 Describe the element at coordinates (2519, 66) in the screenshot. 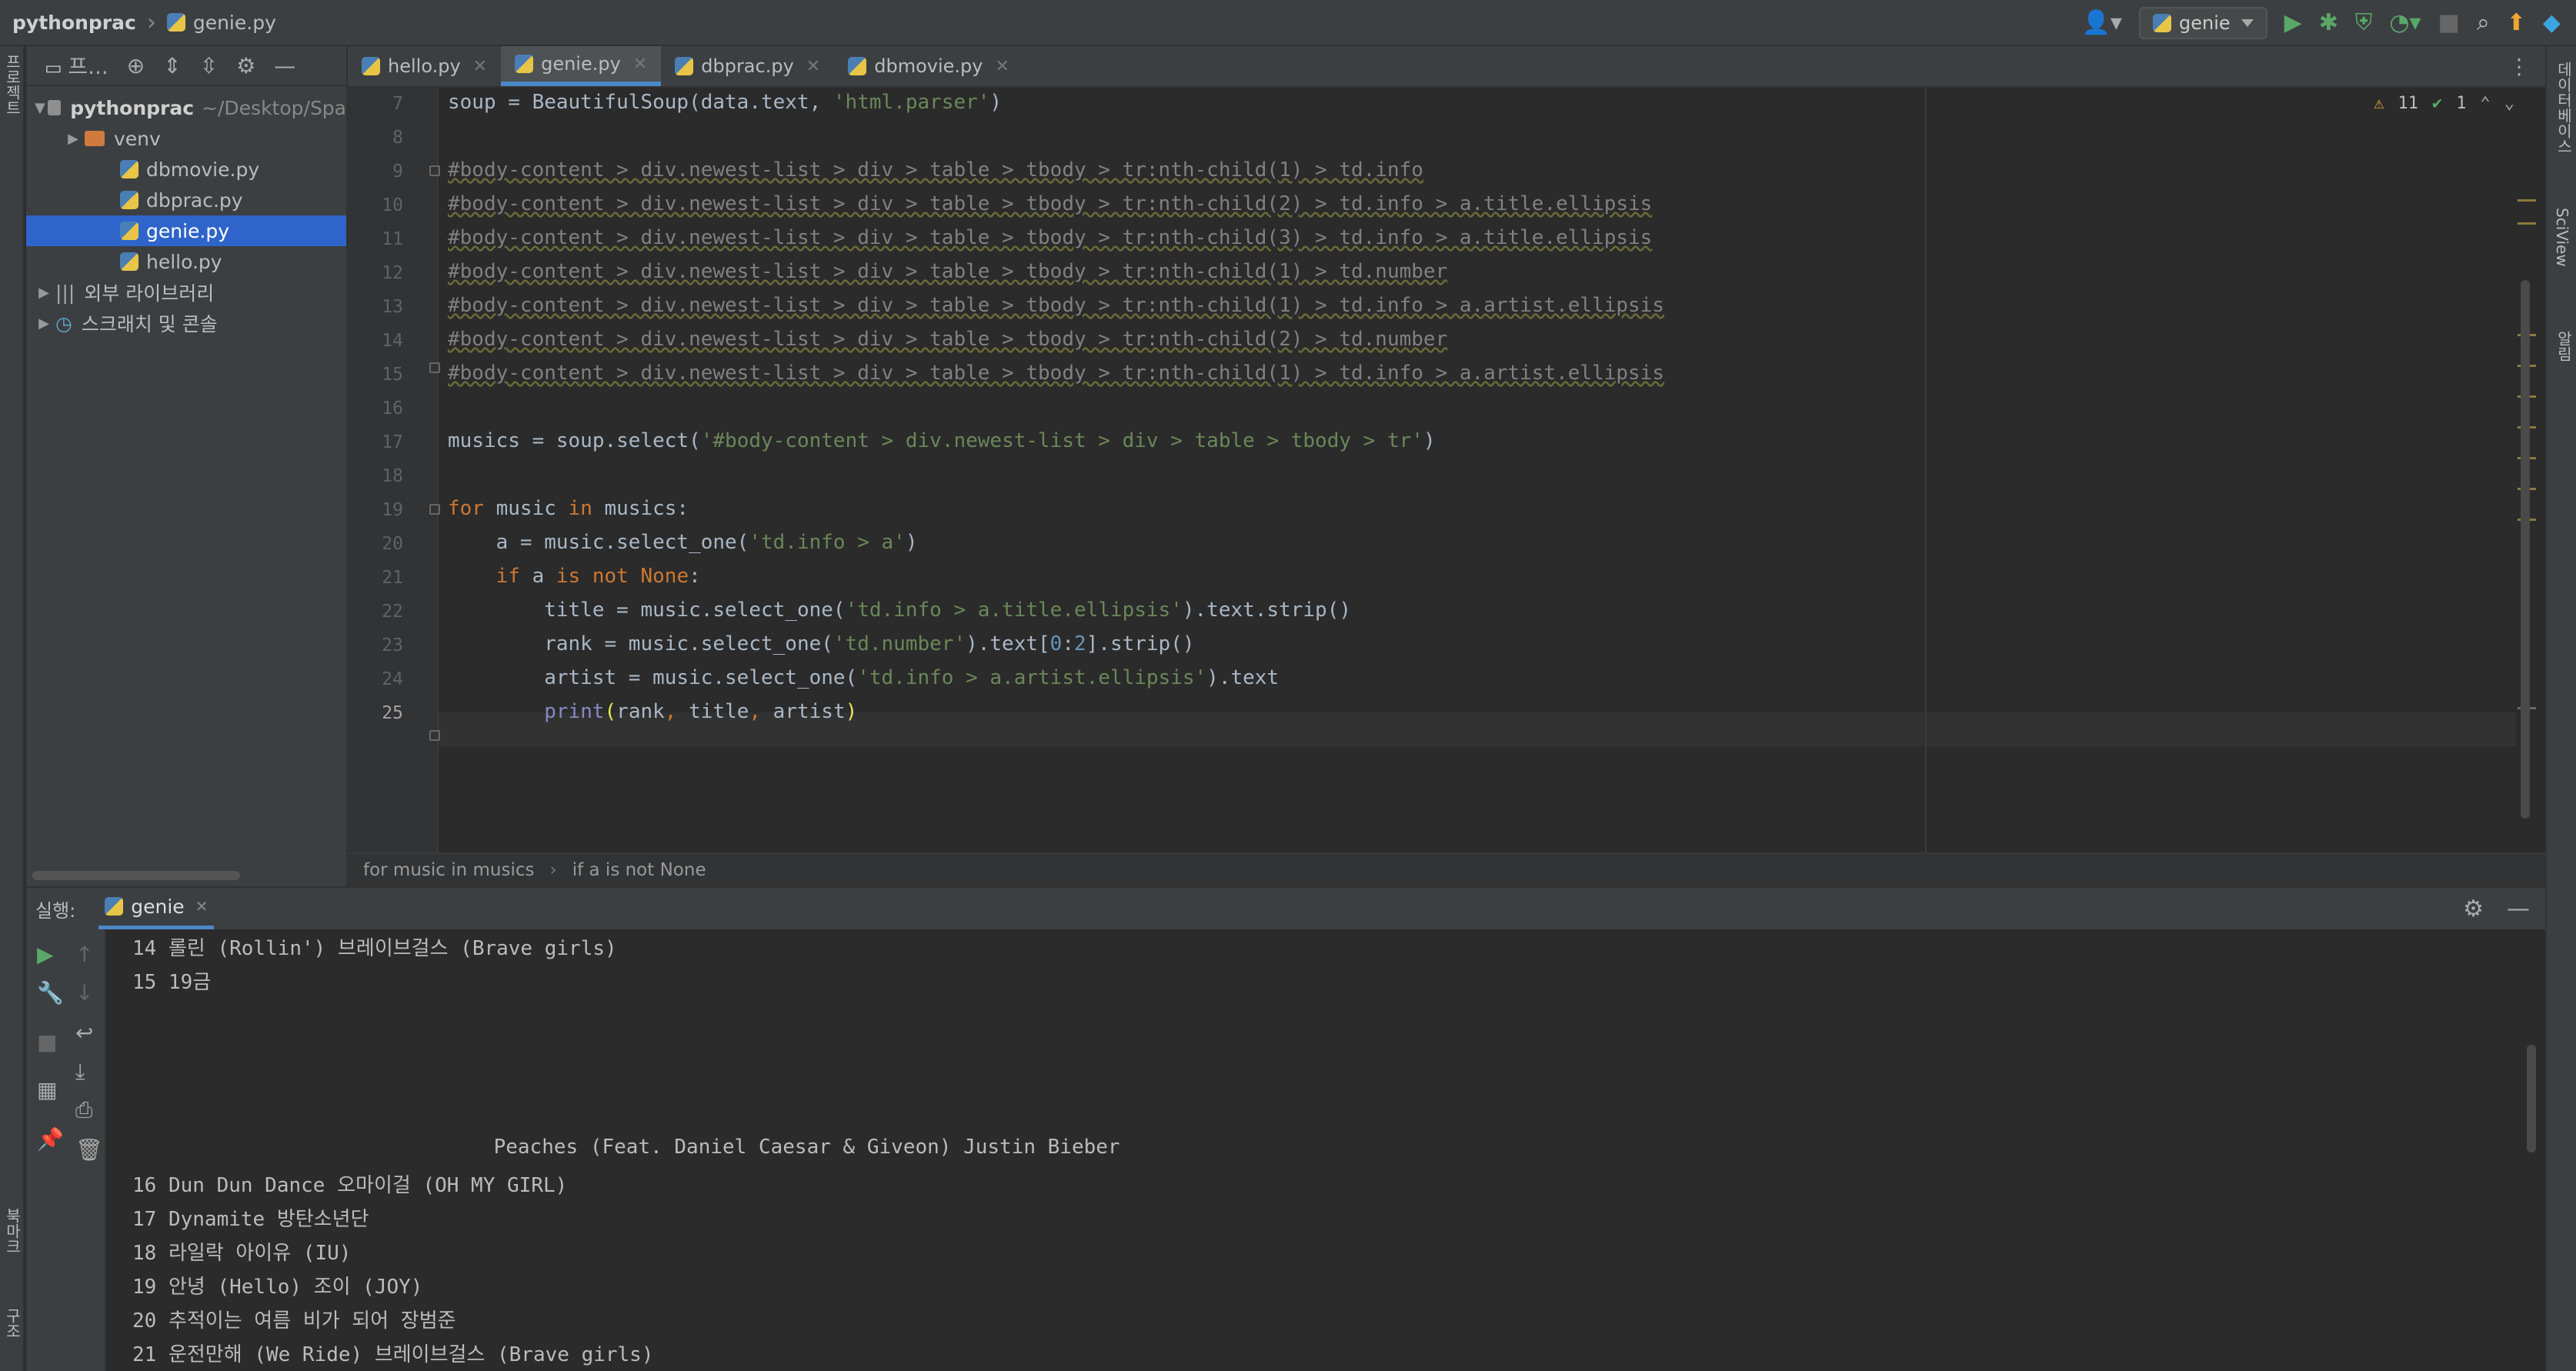

I see `more-tabs-icon: ⋮` at that location.